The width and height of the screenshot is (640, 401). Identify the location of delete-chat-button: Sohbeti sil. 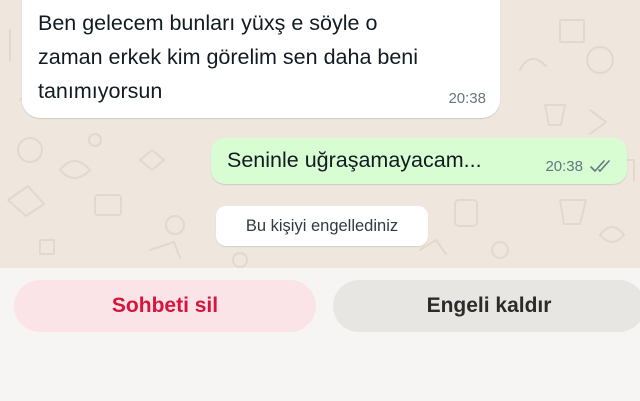
(165, 306).